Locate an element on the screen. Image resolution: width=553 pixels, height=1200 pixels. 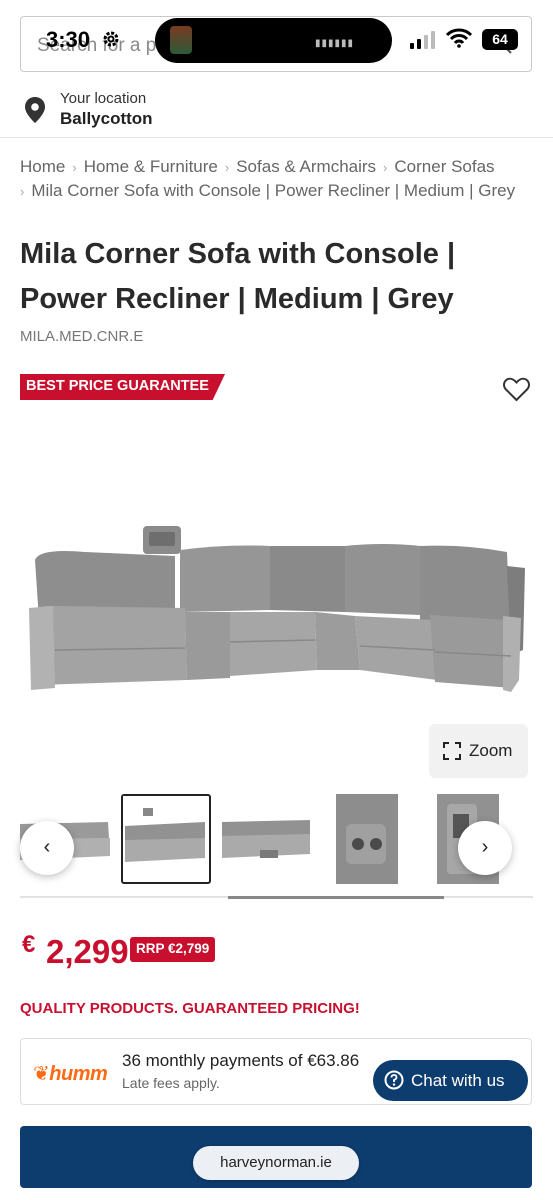
carousel-prev-button: ‹ is located at coordinates (47, 848).